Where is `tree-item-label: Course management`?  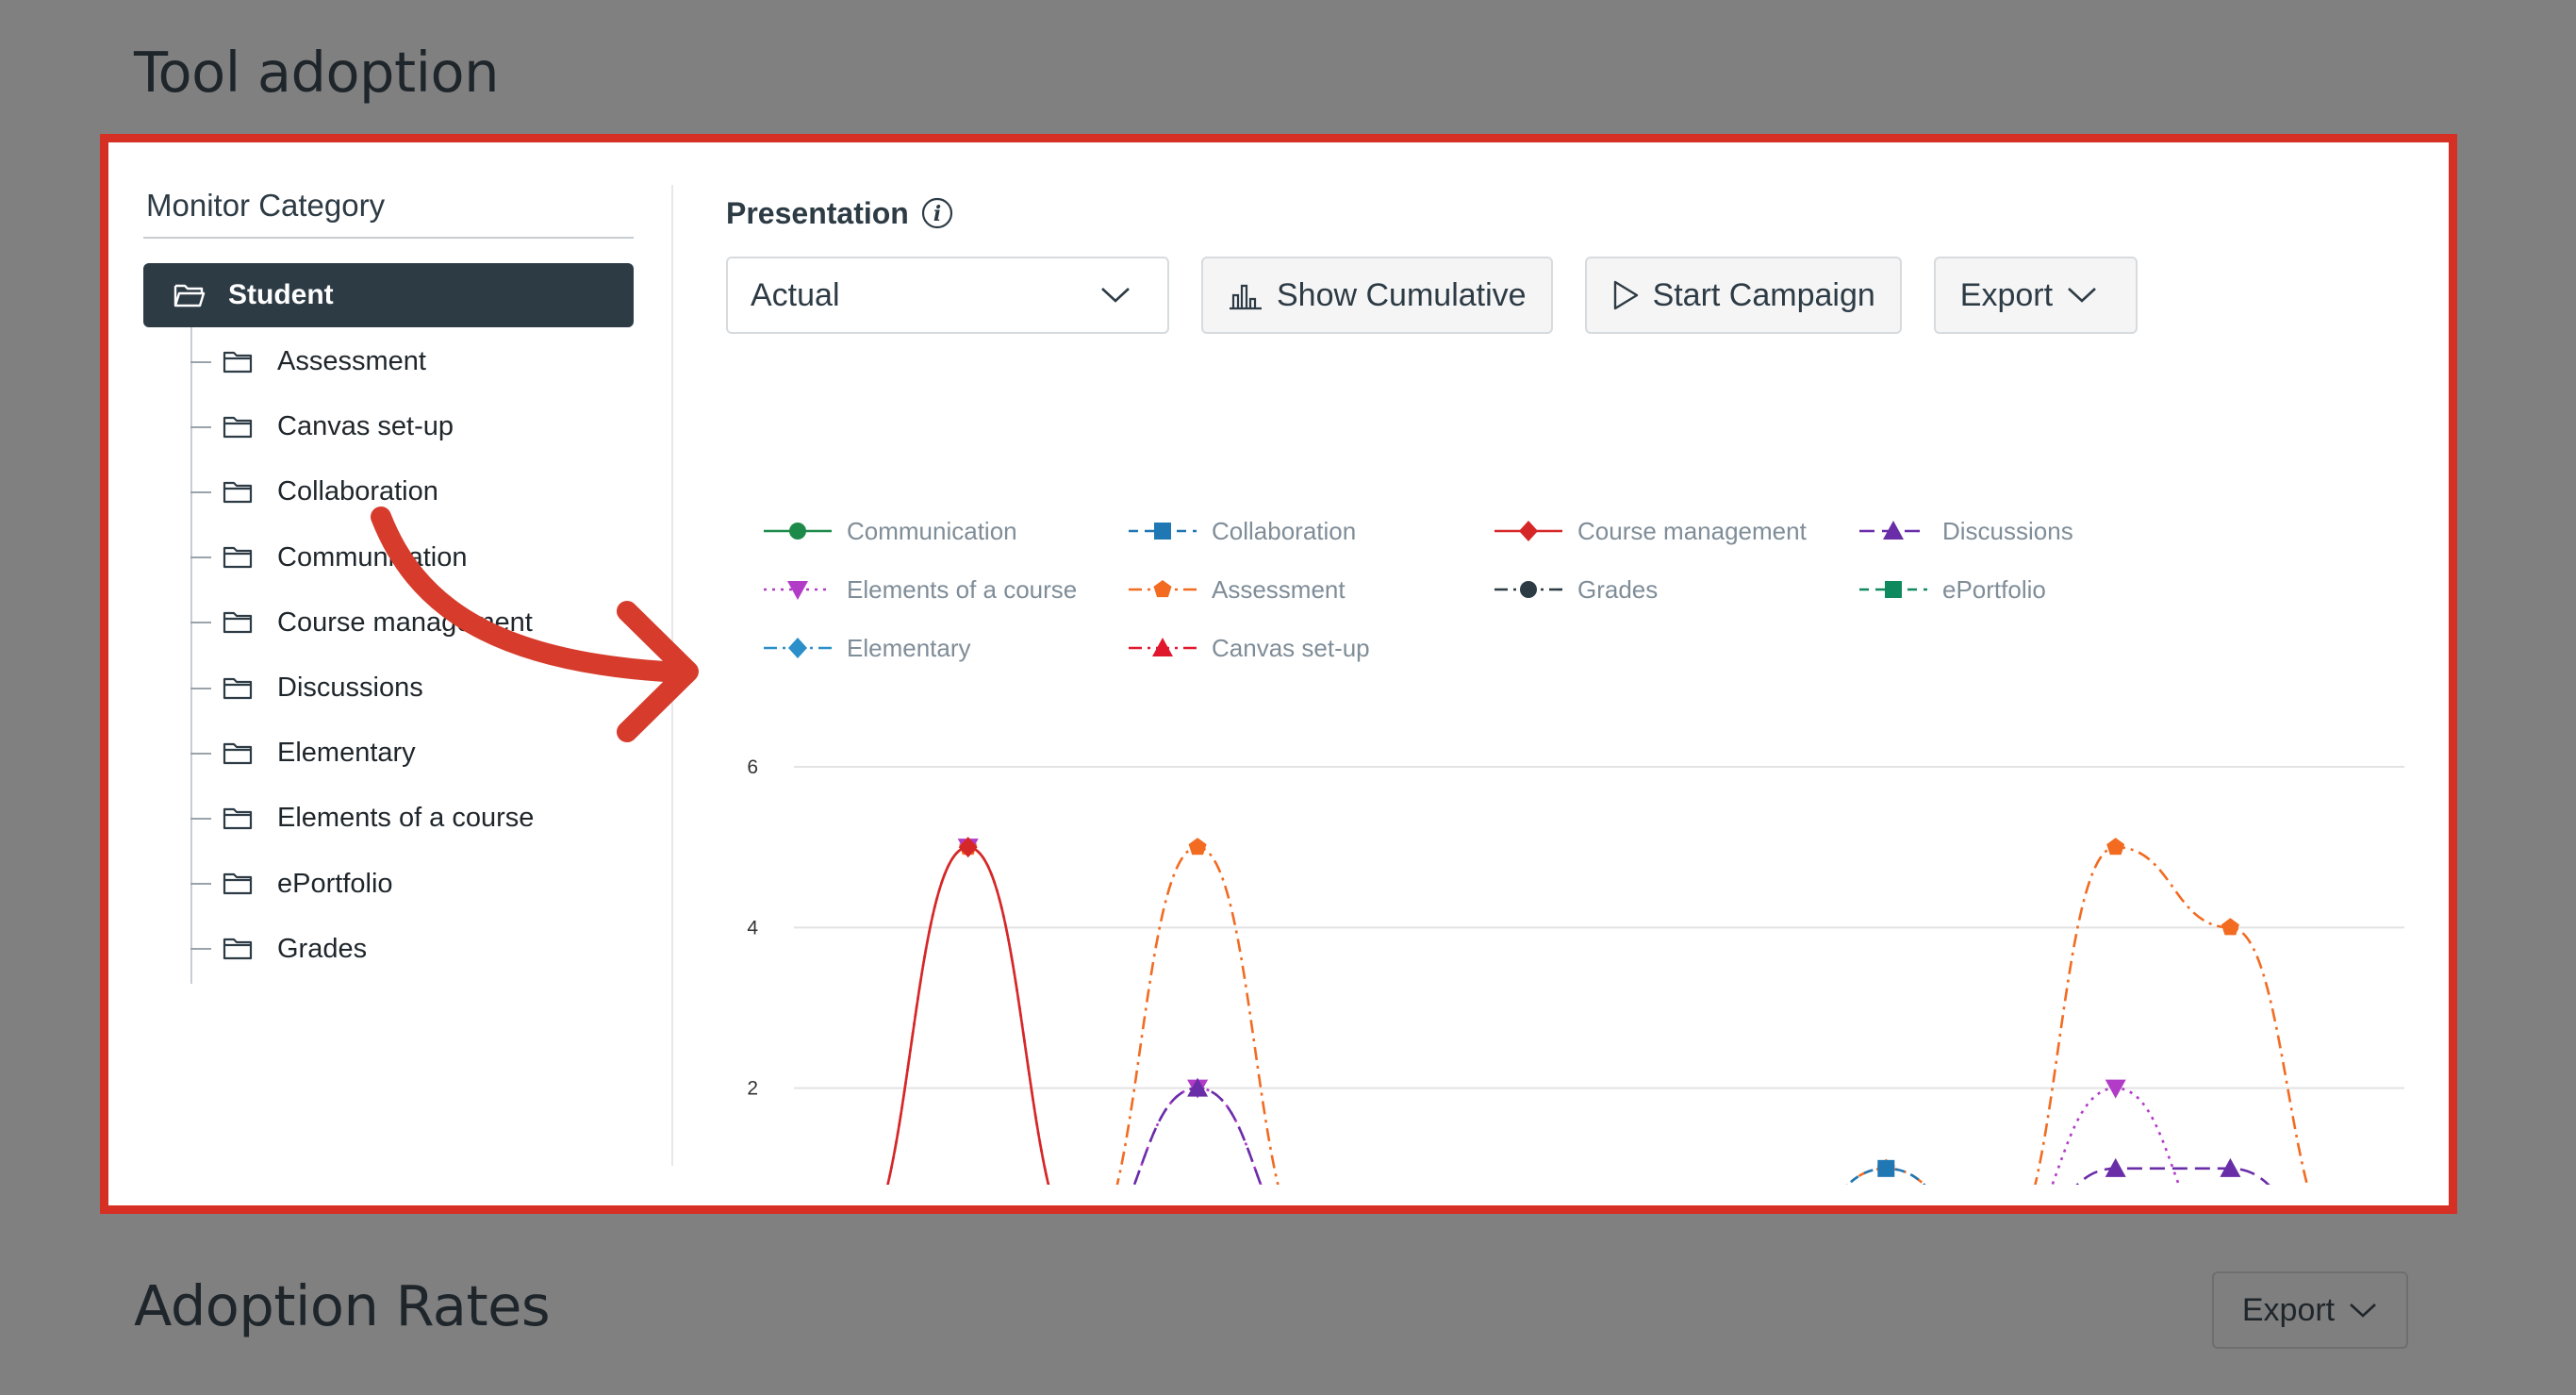
tree-item-label: Course management is located at coordinates (405, 622).